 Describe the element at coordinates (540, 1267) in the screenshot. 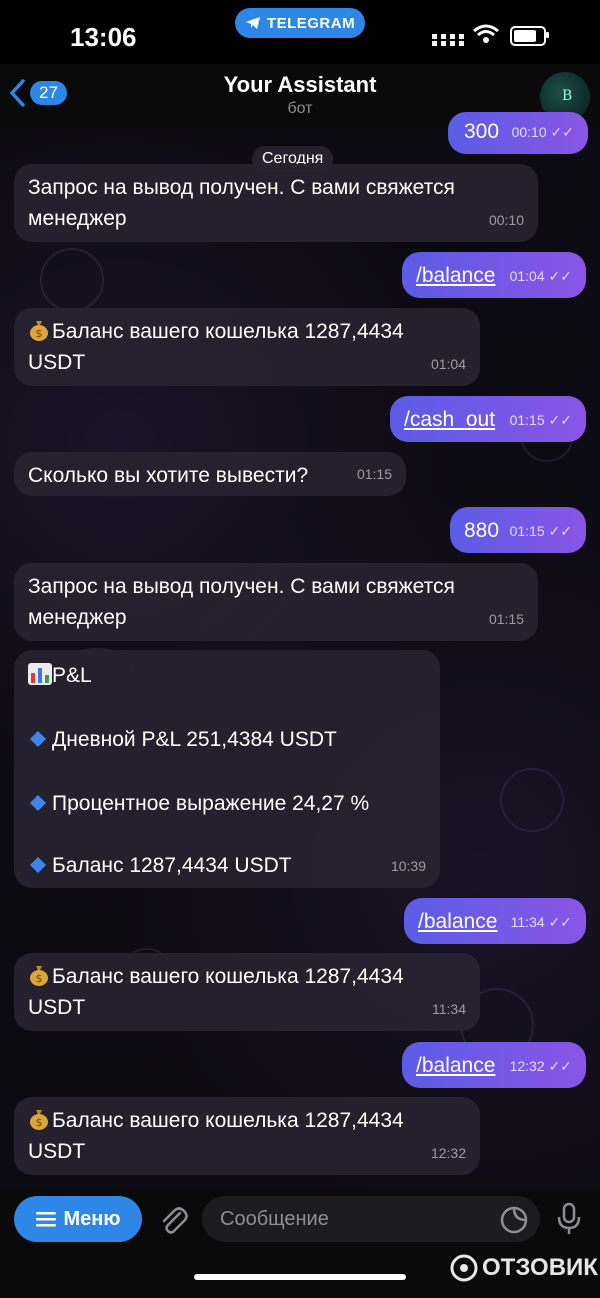

I see `watermark-text: ОТЗОВИК` at that location.